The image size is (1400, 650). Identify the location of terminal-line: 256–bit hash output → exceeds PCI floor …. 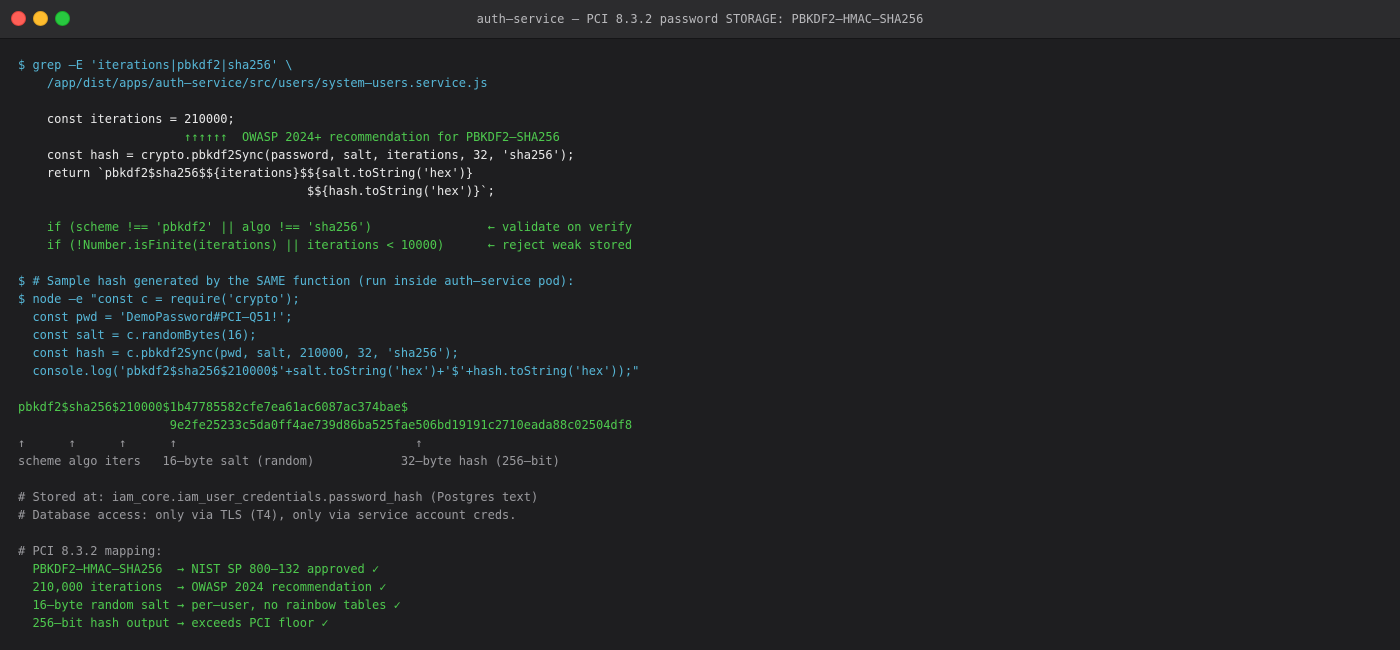
(173, 623).